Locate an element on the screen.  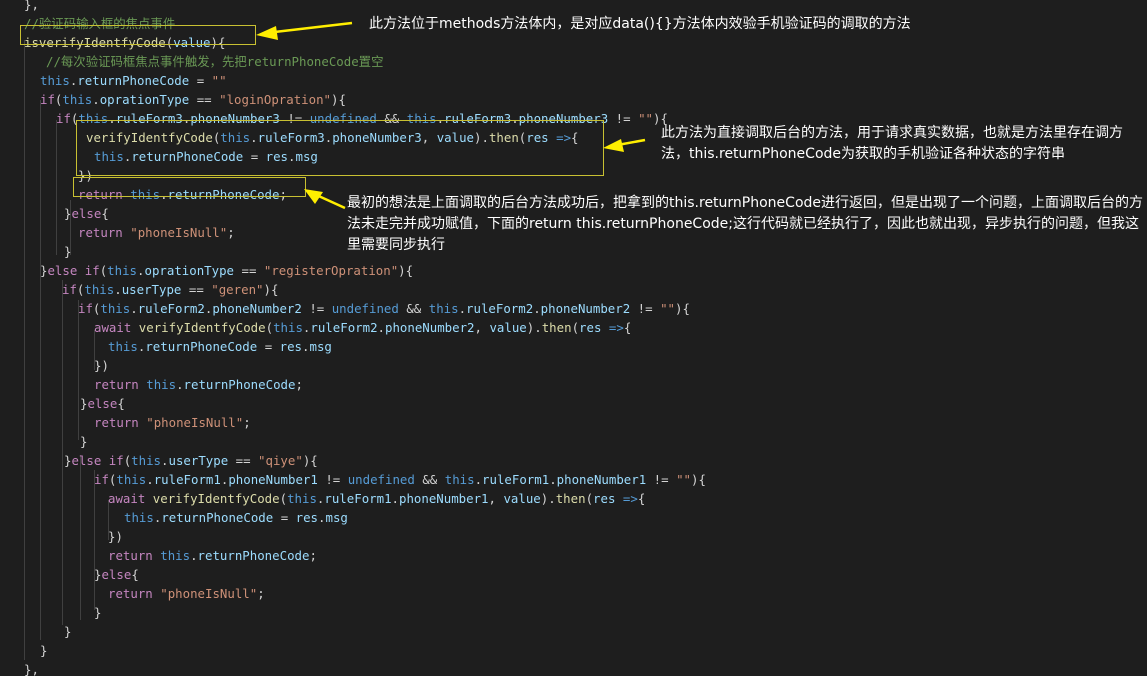
highlight-box-verify-call is located at coordinates (340, 148).